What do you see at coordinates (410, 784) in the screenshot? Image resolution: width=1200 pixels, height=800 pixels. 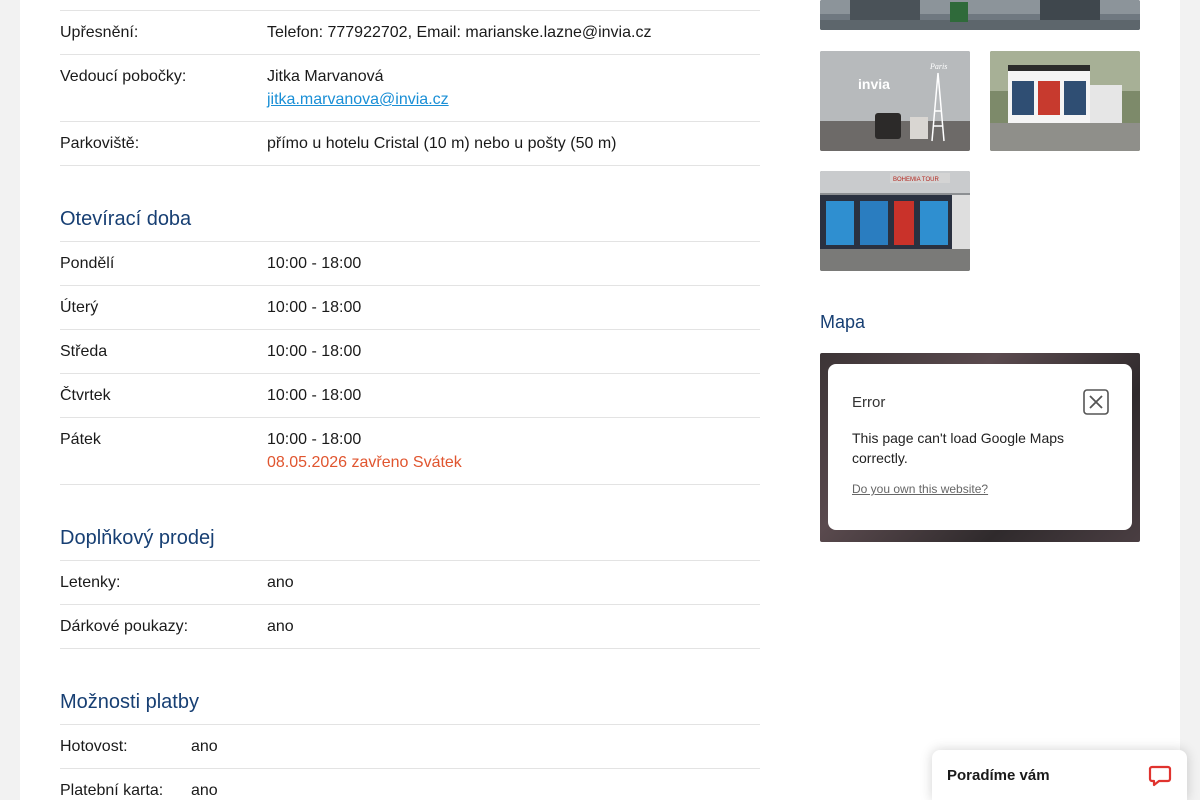 I see `payment-row: Platební karta: ano` at bounding box center [410, 784].